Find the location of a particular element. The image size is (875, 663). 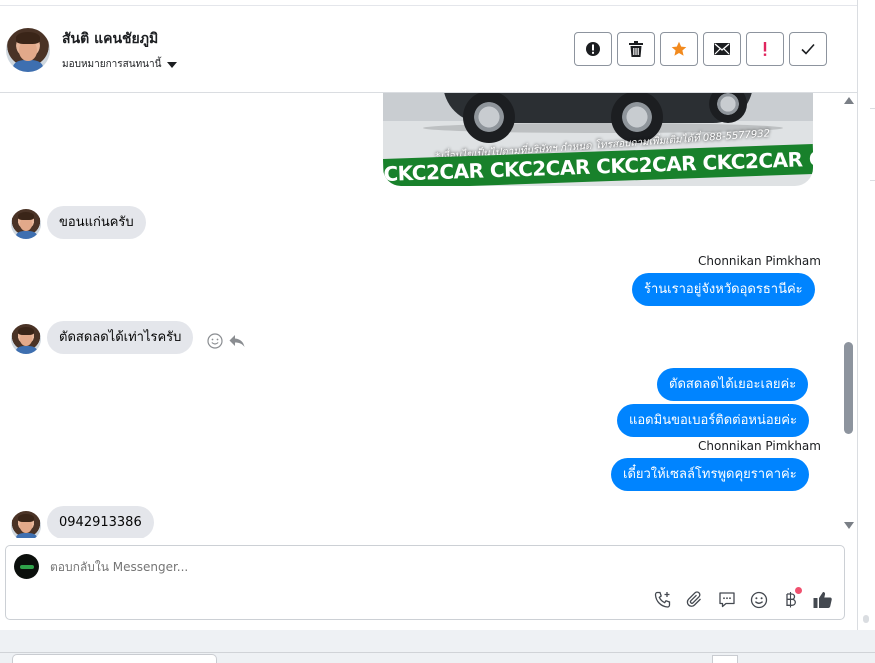

reply-icon is located at coordinates (237, 341).